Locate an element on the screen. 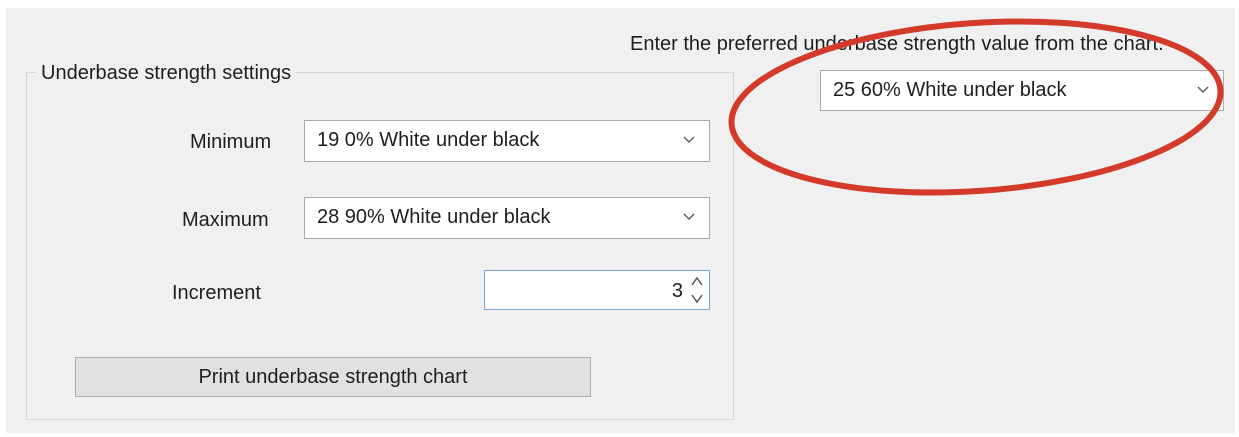 The width and height of the screenshot is (1239, 437). spin-up-icon is located at coordinates (697, 281).